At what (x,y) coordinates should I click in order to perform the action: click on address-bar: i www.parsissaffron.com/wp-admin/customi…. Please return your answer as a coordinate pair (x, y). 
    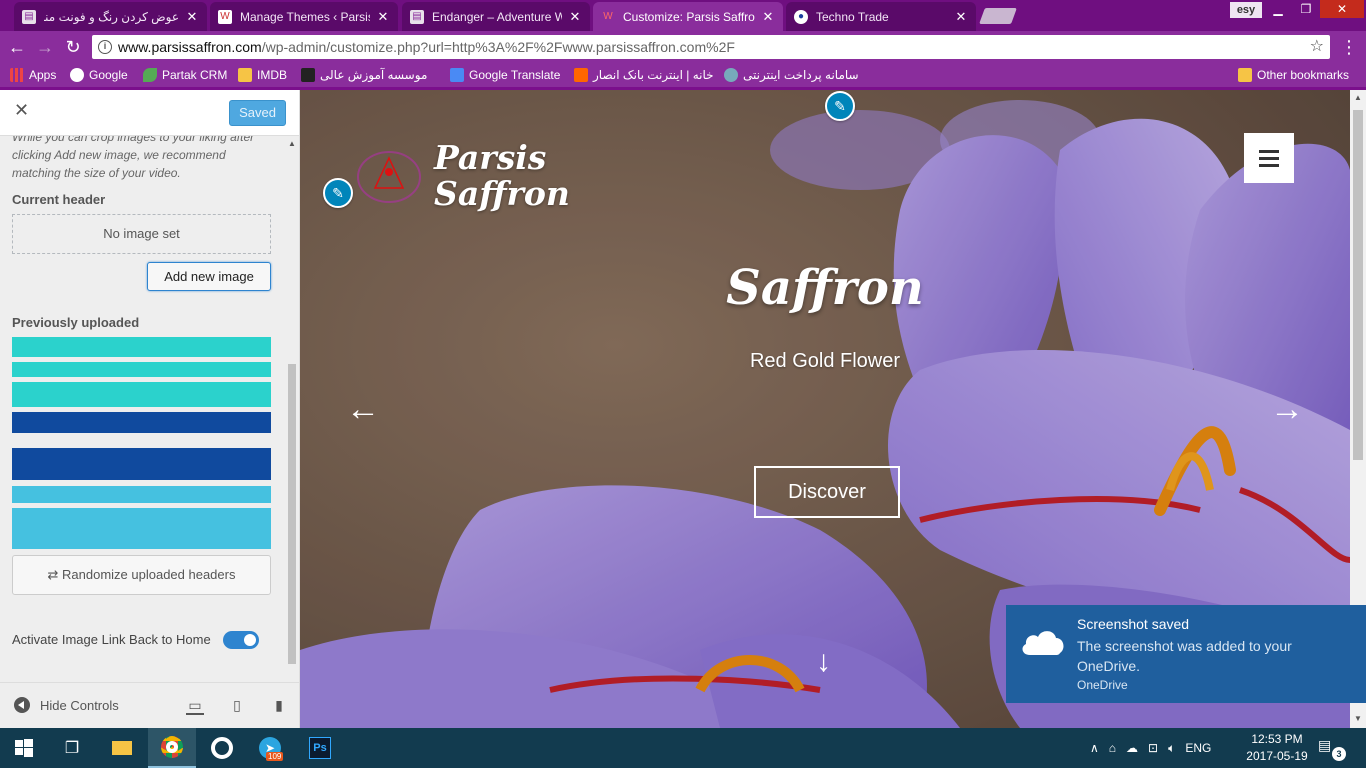
    Looking at the image, I should click on (711, 47).